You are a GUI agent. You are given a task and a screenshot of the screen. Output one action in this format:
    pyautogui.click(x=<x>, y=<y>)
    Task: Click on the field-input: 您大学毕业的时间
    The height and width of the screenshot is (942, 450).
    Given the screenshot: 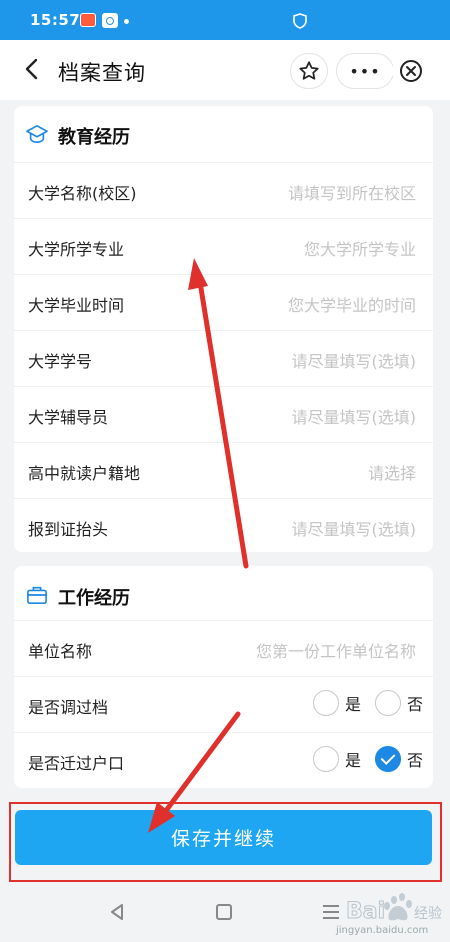 What is the action you would take?
    pyautogui.click(x=352, y=304)
    